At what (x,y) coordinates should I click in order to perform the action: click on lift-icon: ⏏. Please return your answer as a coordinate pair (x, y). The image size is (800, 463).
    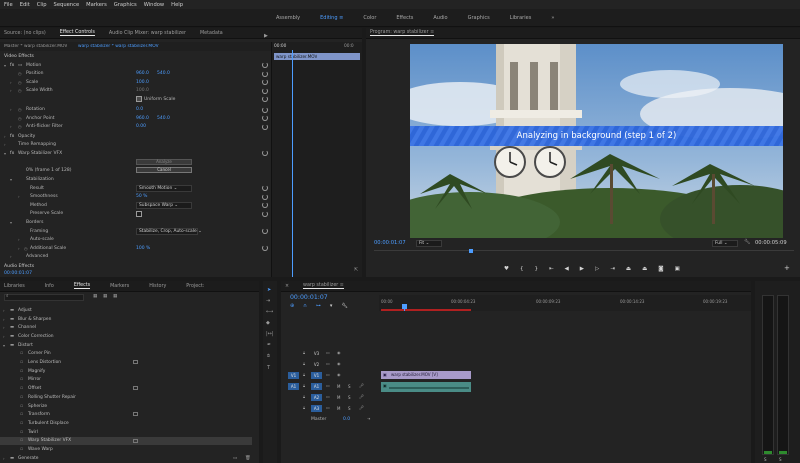
    Looking at the image, I should click on (628, 269).